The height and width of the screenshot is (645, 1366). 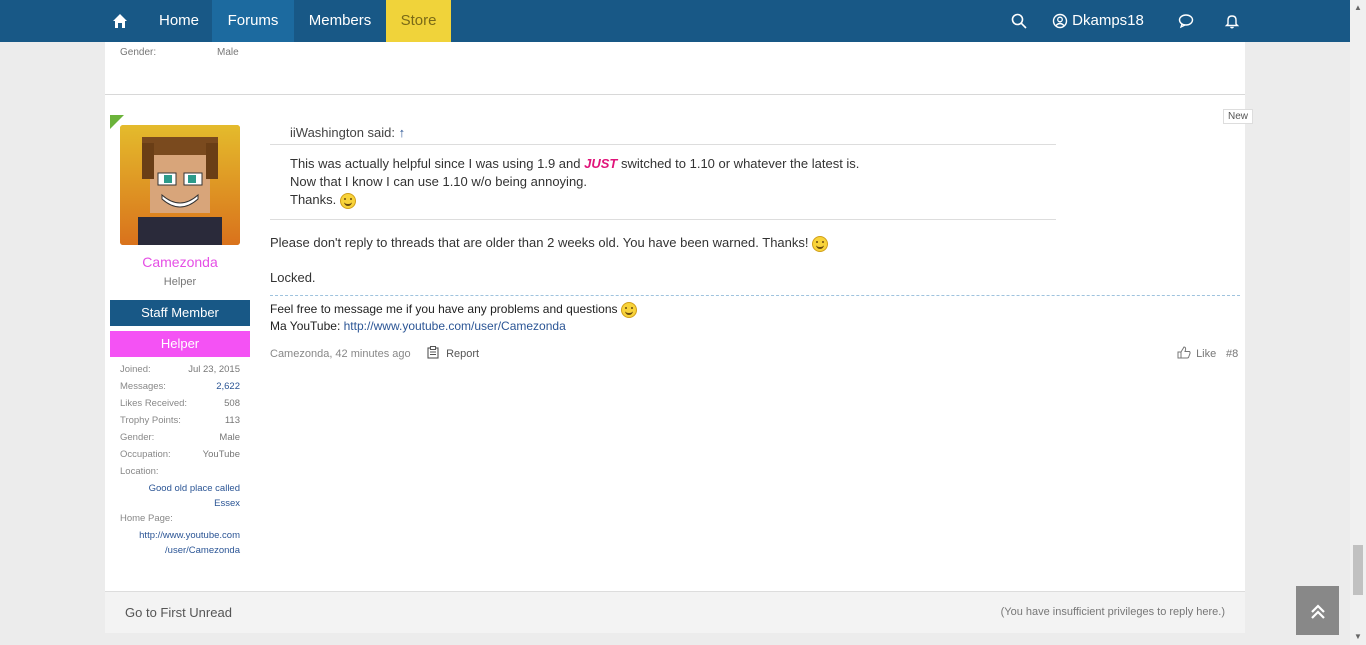 What do you see at coordinates (1238, 116) in the screenshot?
I see `new-badge: New` at bounding box center [1238, 116].